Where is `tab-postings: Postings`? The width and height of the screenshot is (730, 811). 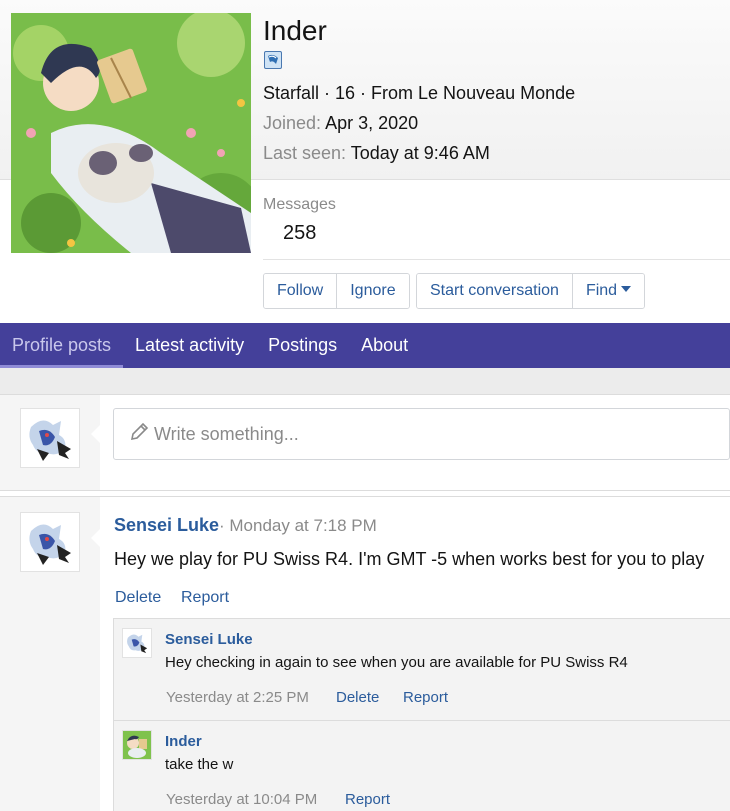 tab-postings: Postings is located at coordinates (302, 345).